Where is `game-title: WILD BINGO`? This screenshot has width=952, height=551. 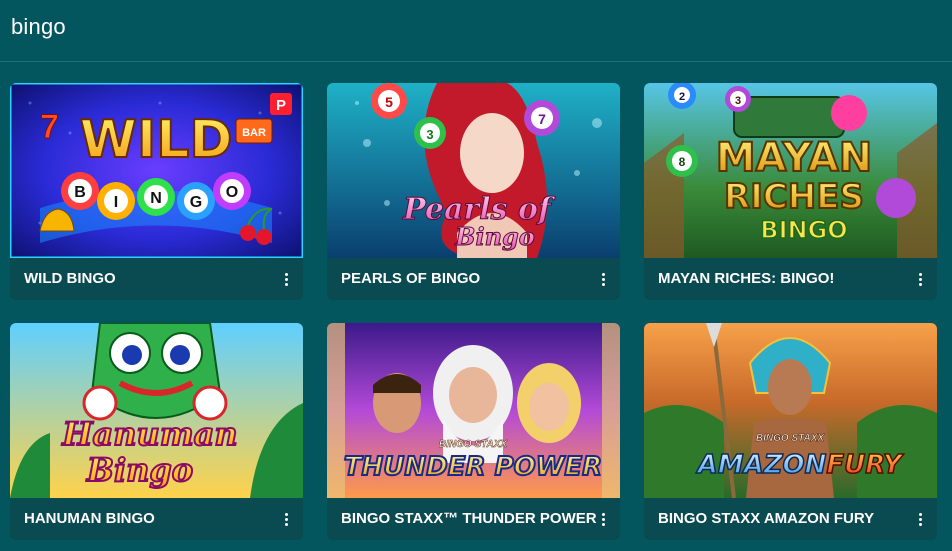 game-title: WILD BINGO is located at coordinates (70, 278).